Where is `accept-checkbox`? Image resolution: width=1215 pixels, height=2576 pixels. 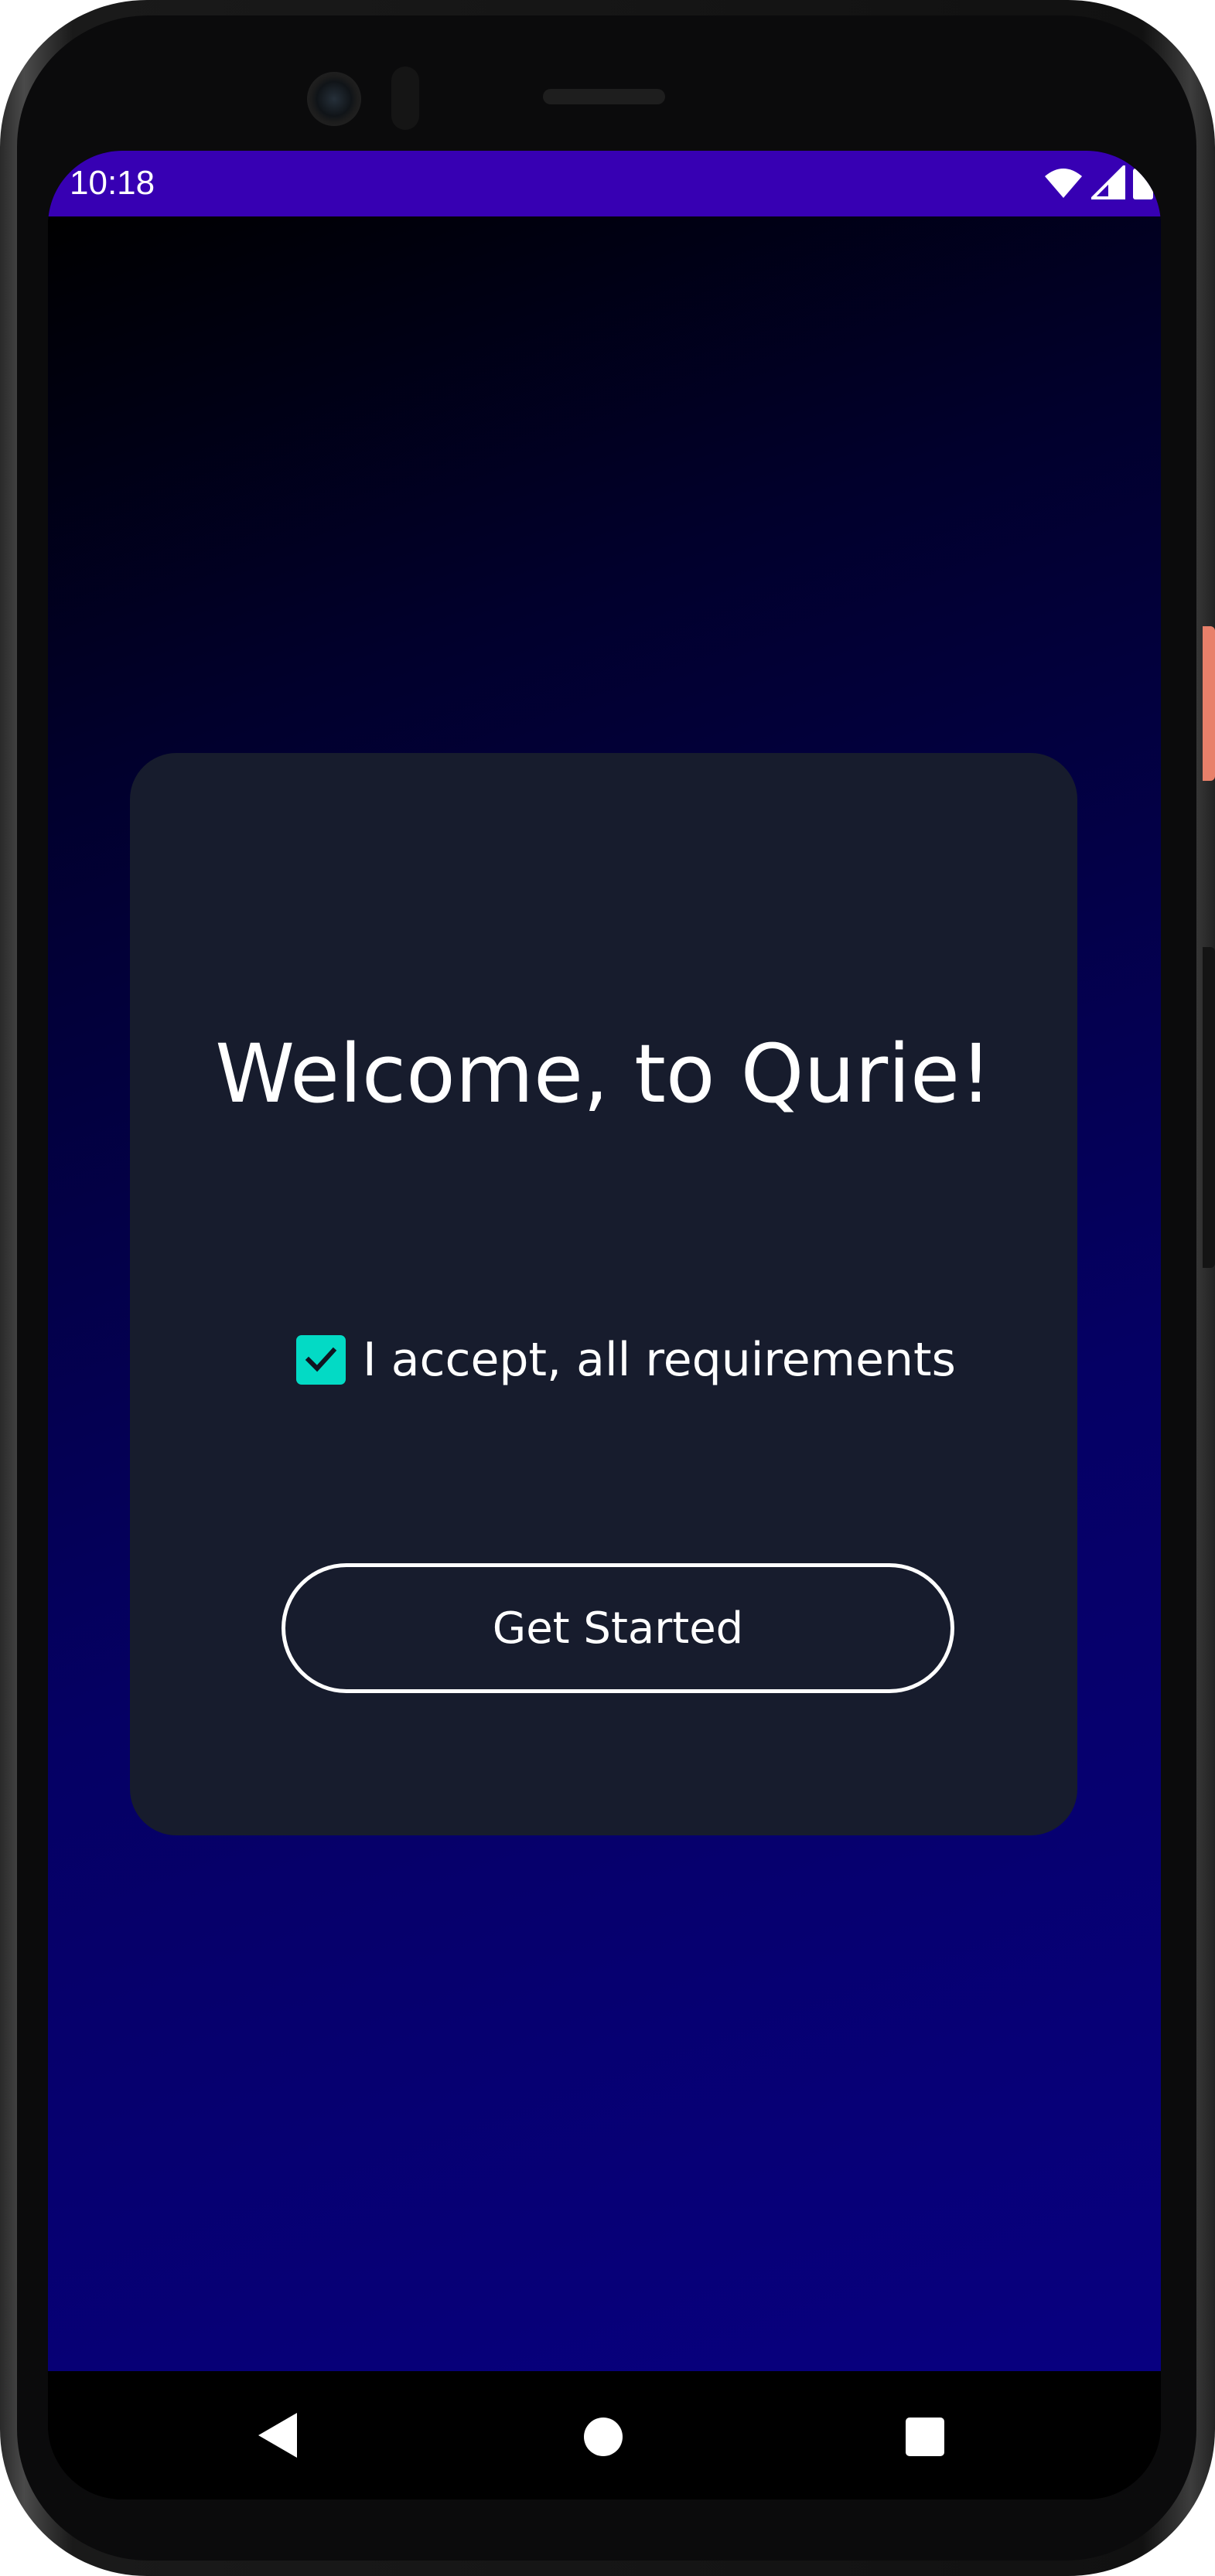
accept-checkbox is located at coordinates (321, 1360).